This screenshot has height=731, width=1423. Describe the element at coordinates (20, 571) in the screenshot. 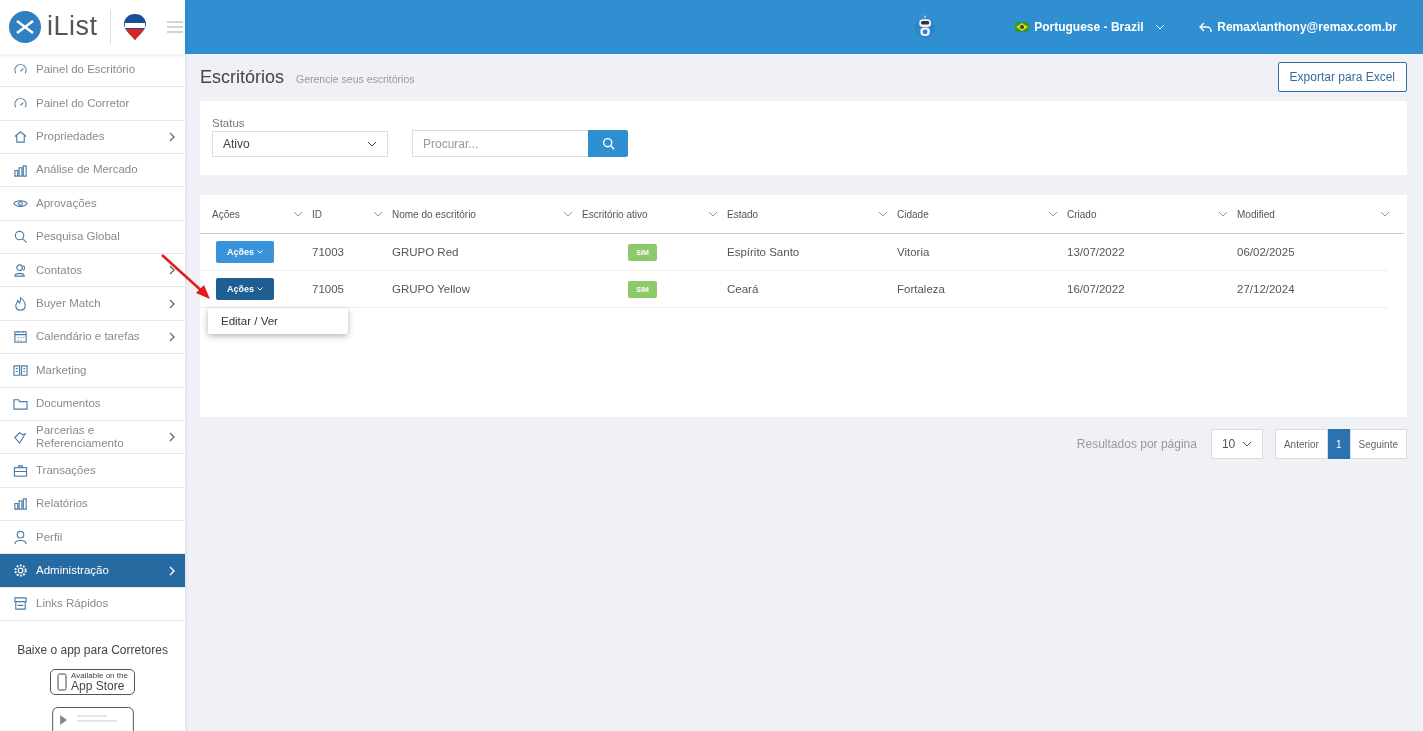

I see `gear-icon` at that location.